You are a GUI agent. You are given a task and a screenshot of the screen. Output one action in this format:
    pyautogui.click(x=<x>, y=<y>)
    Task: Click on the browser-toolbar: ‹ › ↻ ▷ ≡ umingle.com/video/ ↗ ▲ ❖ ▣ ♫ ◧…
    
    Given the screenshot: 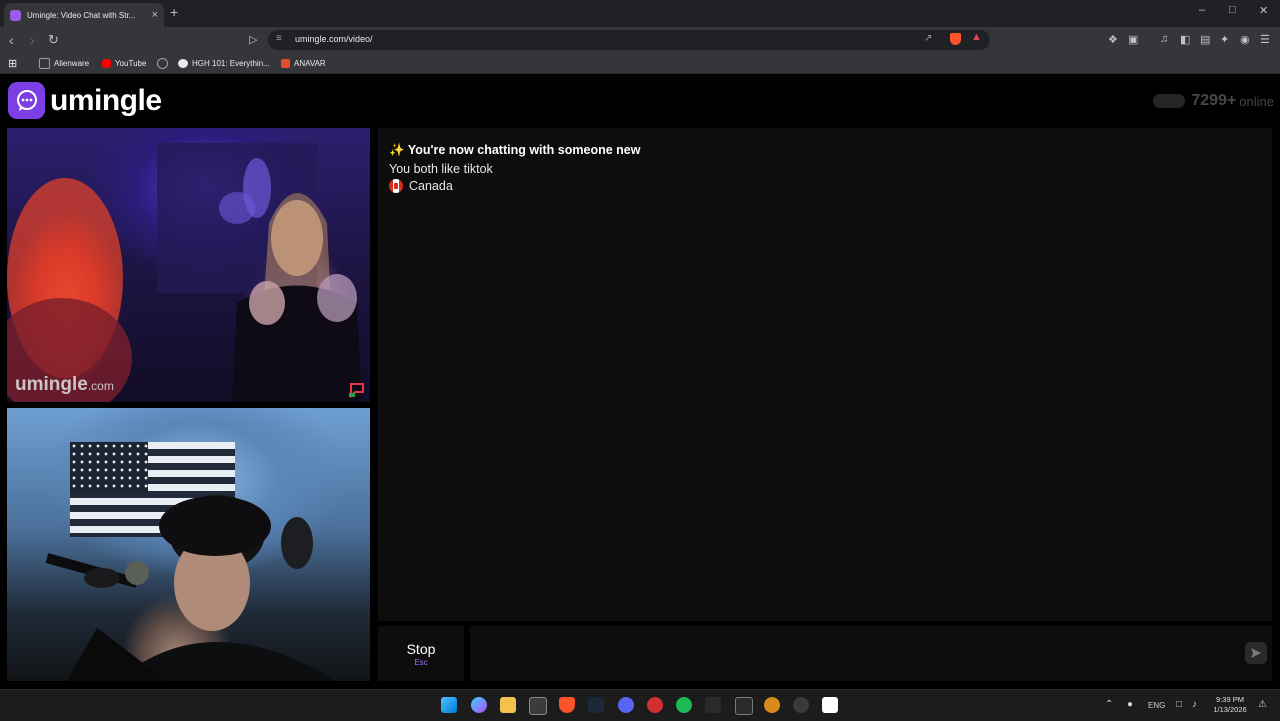 What is the action you would take?
    pyautogui.click(x=640, y=40)
    